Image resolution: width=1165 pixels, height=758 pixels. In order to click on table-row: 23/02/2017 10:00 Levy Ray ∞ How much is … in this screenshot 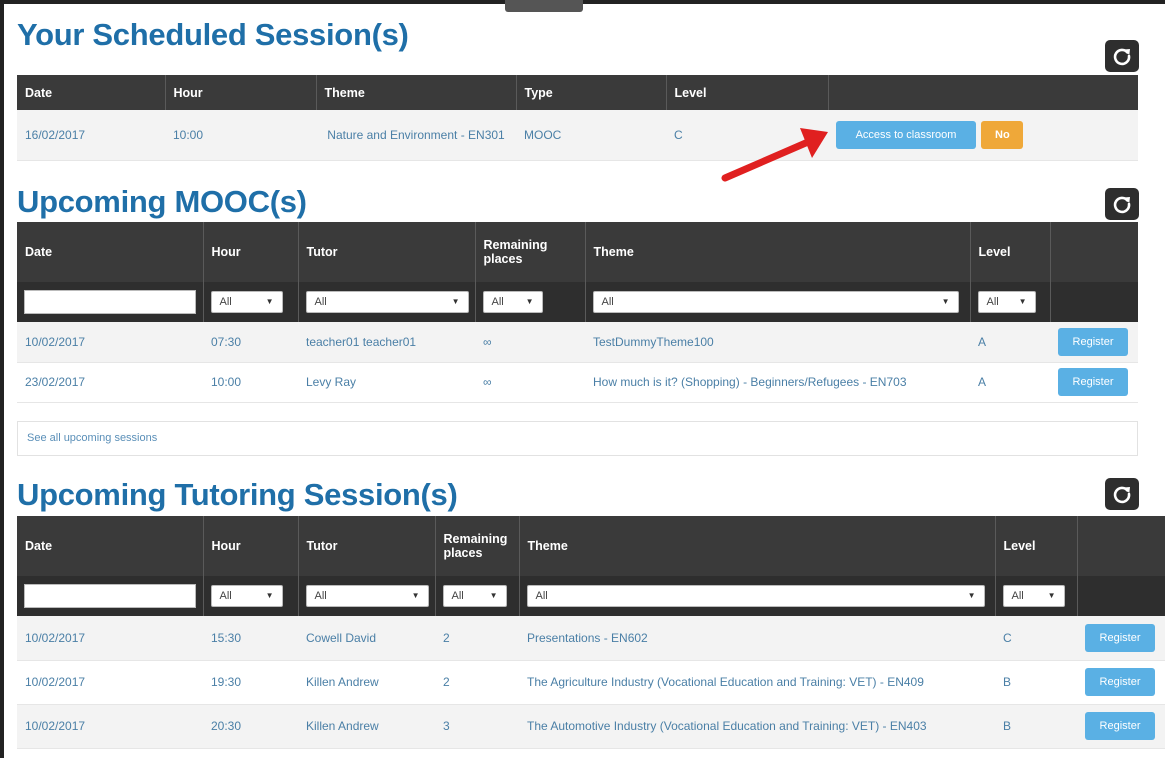, I will do `click(577, 382)`.